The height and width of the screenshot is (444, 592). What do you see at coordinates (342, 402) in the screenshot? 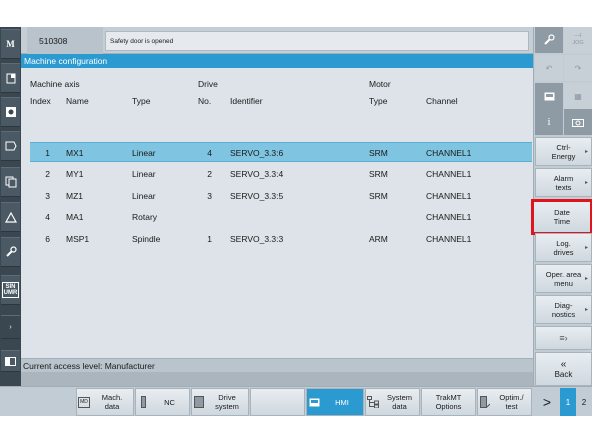
I see `hmi-label: HMI` at bounding box center [342, 402].